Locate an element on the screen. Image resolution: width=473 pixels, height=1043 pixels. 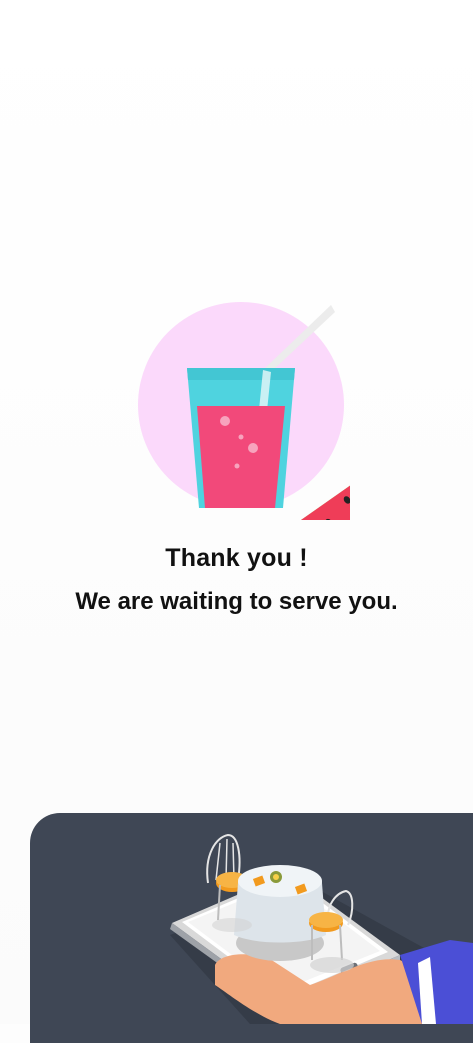
thank-you-title: Thank you ! is located at coordinates (236, 558).